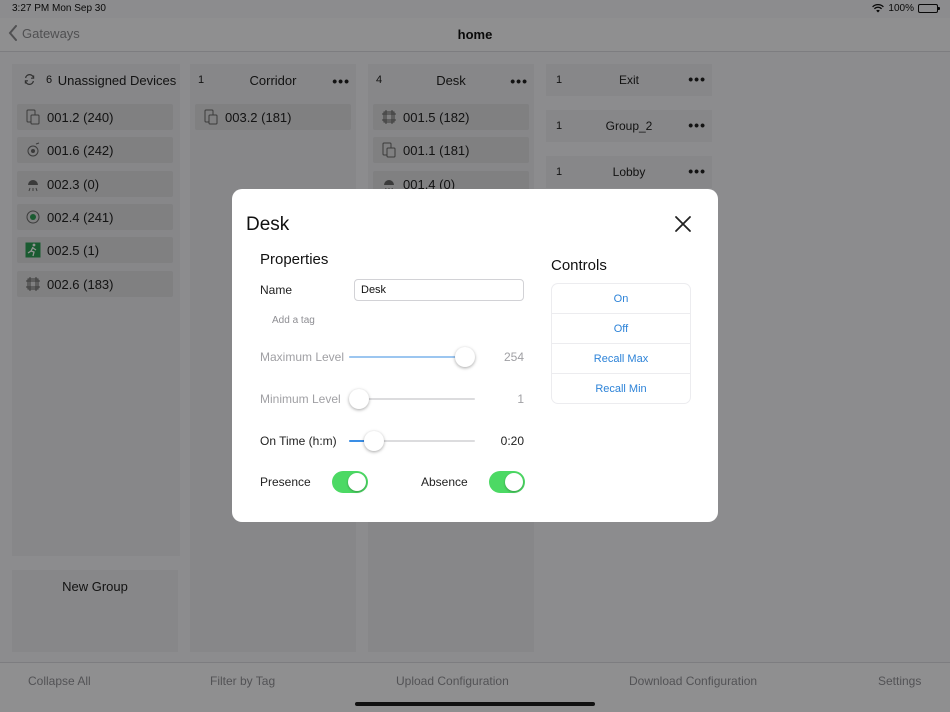 This screenshot has width=950, height=712. I want to click on name-label: Name, so click(276, 290).